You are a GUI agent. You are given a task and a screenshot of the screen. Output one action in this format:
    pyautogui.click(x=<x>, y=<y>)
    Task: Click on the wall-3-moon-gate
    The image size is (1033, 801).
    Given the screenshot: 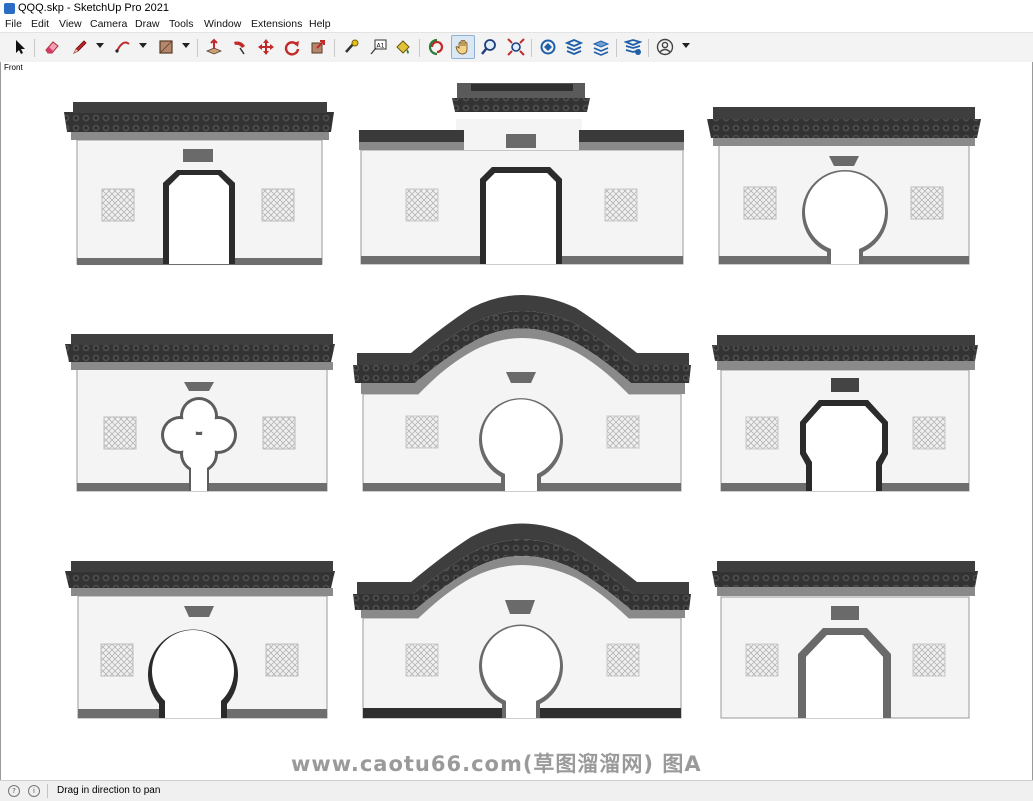 What is the action you would take?
    pyautogui.click(x=844, y=186)
    